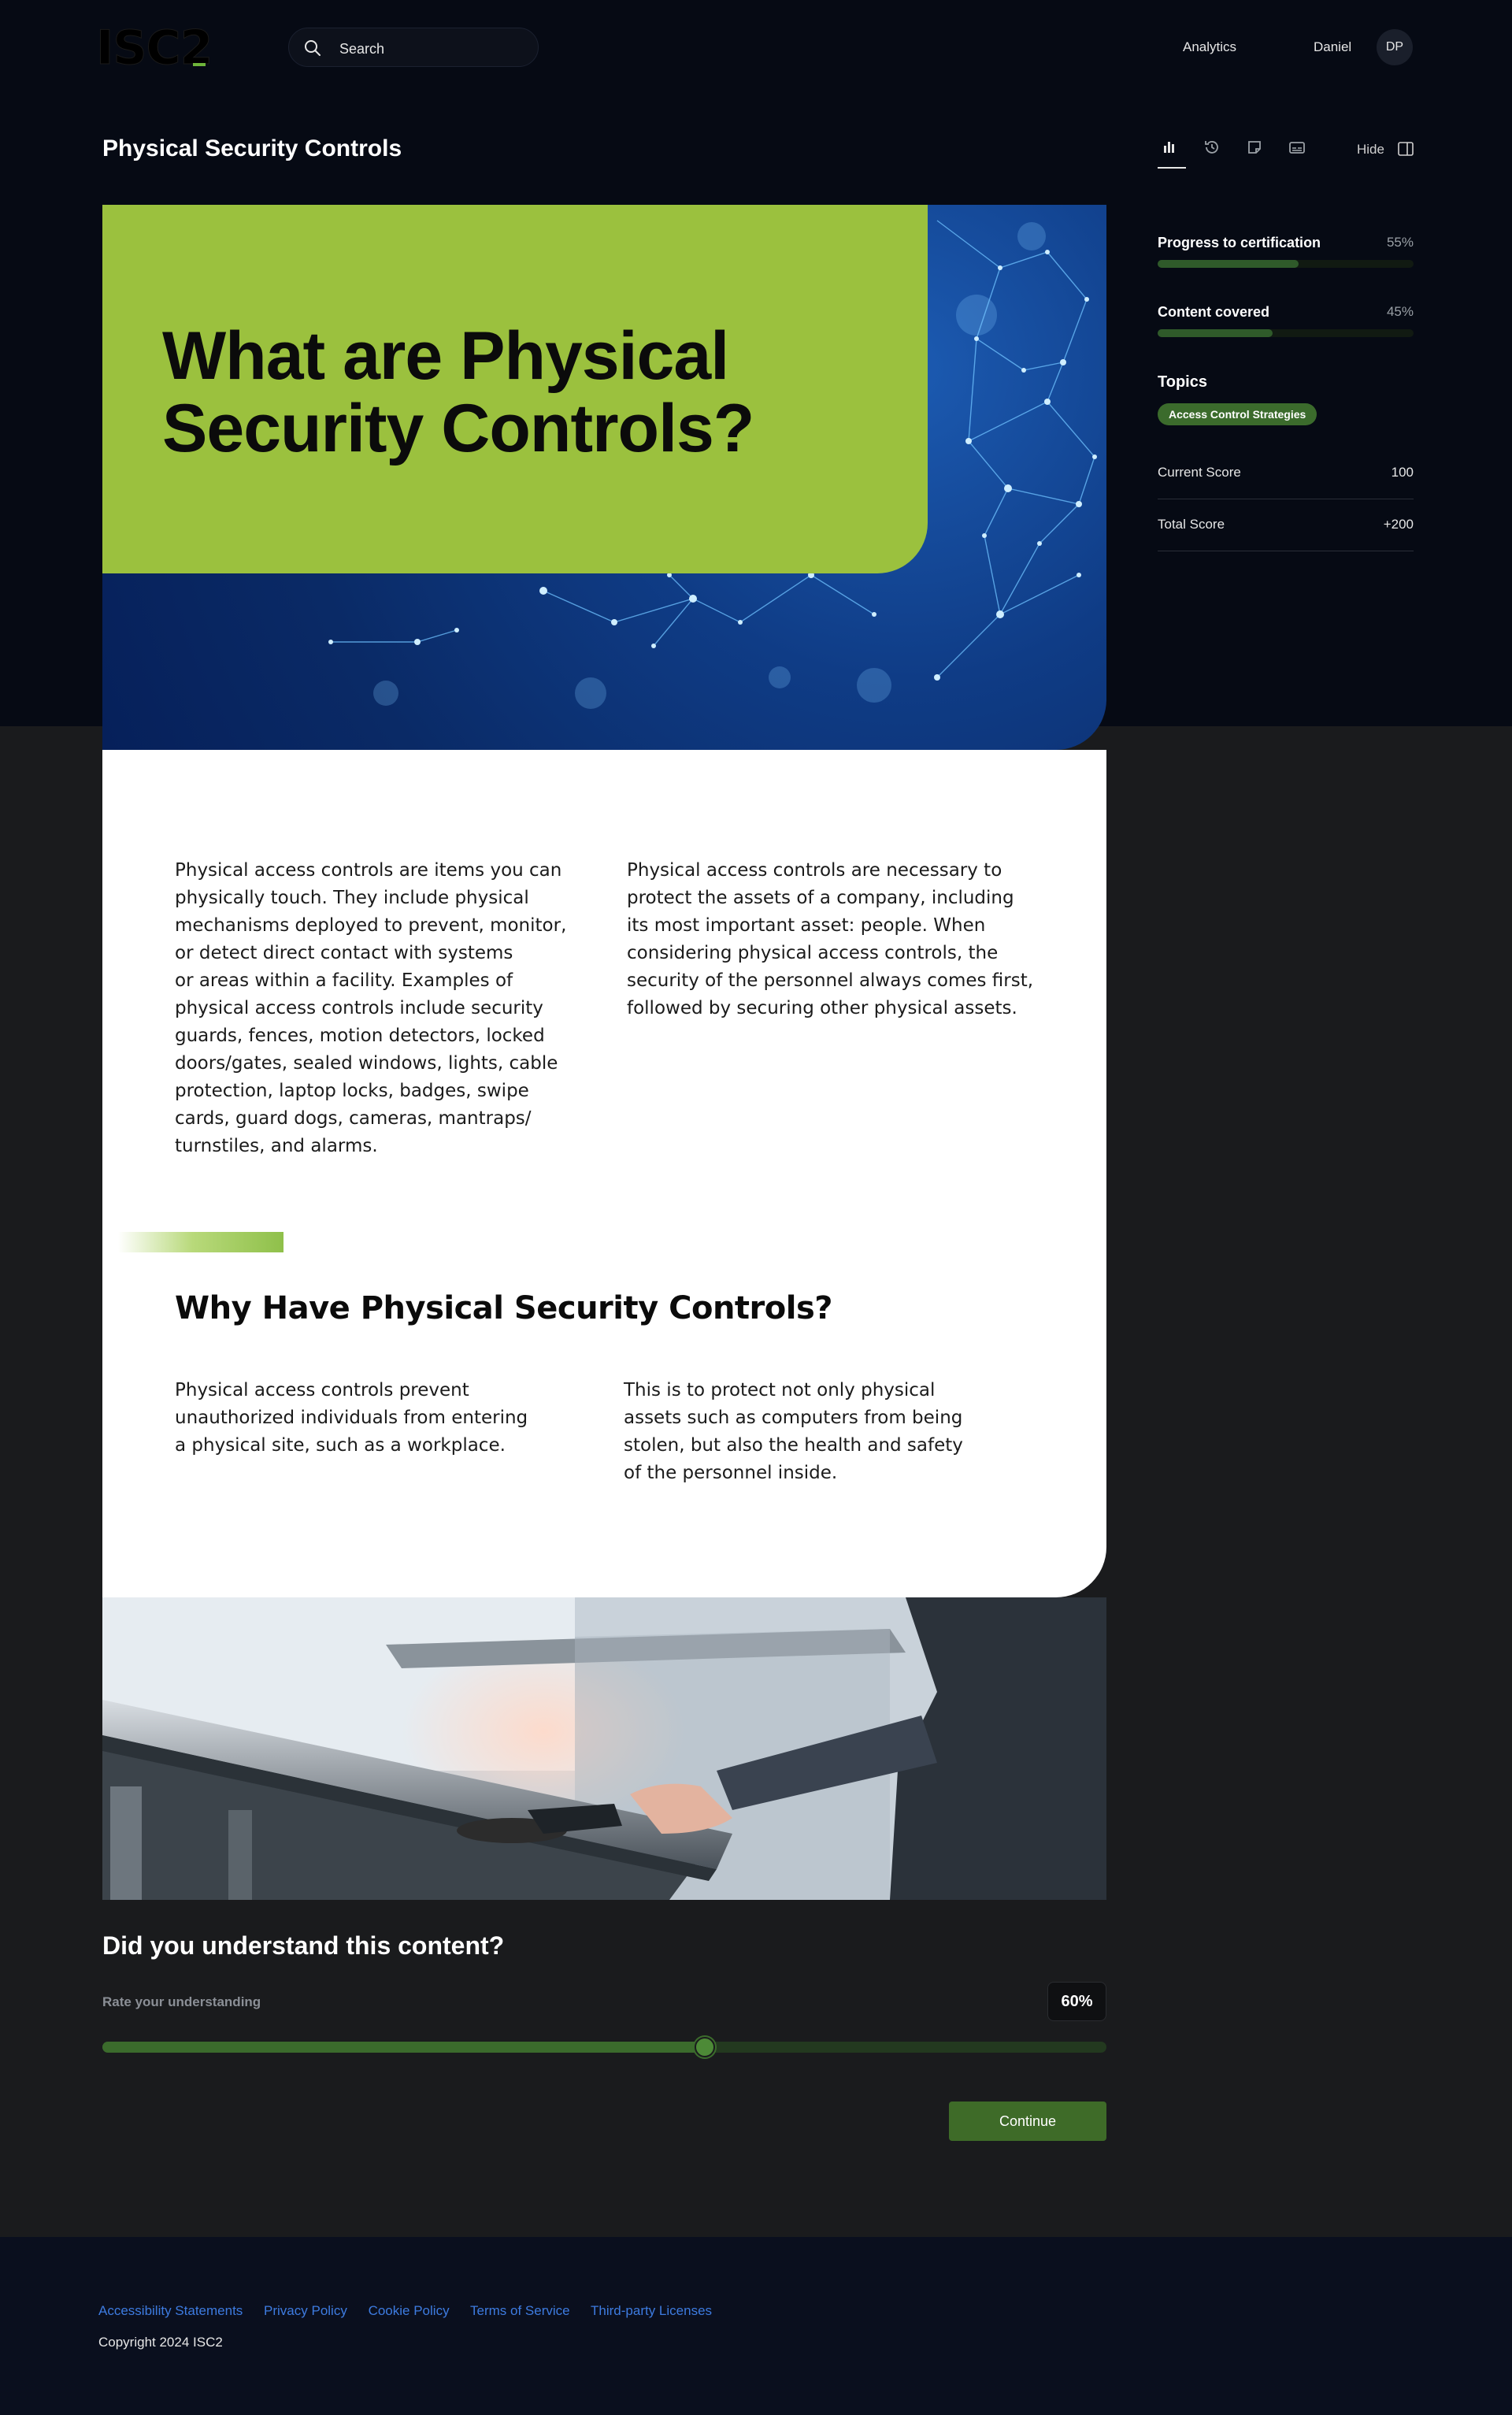 The image size is (1512, 2415). Describe the element at coordinates (1228, 264) in the screenshot. I see `progress-bar-fill` at that location.